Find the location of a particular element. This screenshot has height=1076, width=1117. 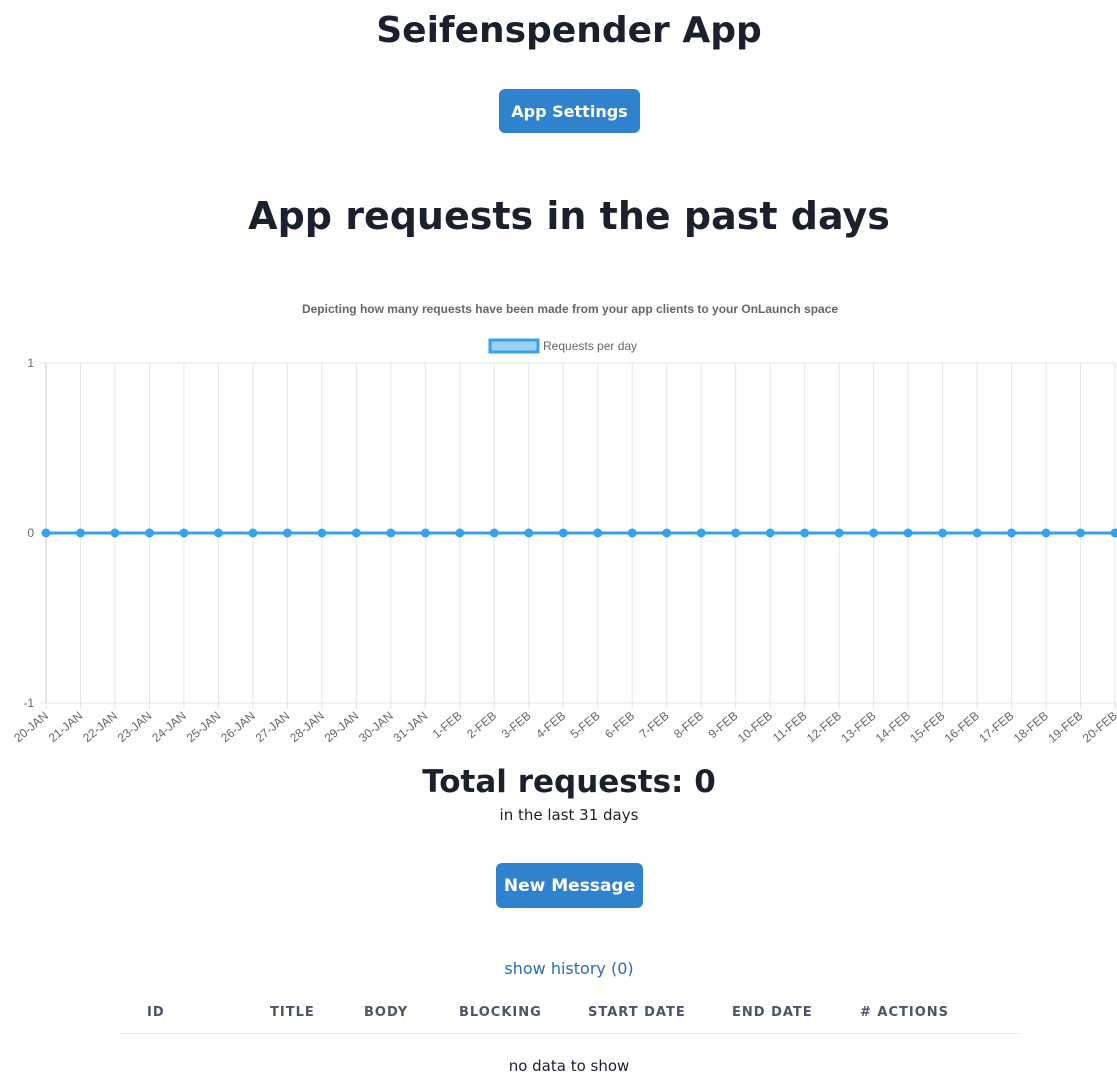

x-tick-label: 8-FEB is located at coordinates (688, 725).